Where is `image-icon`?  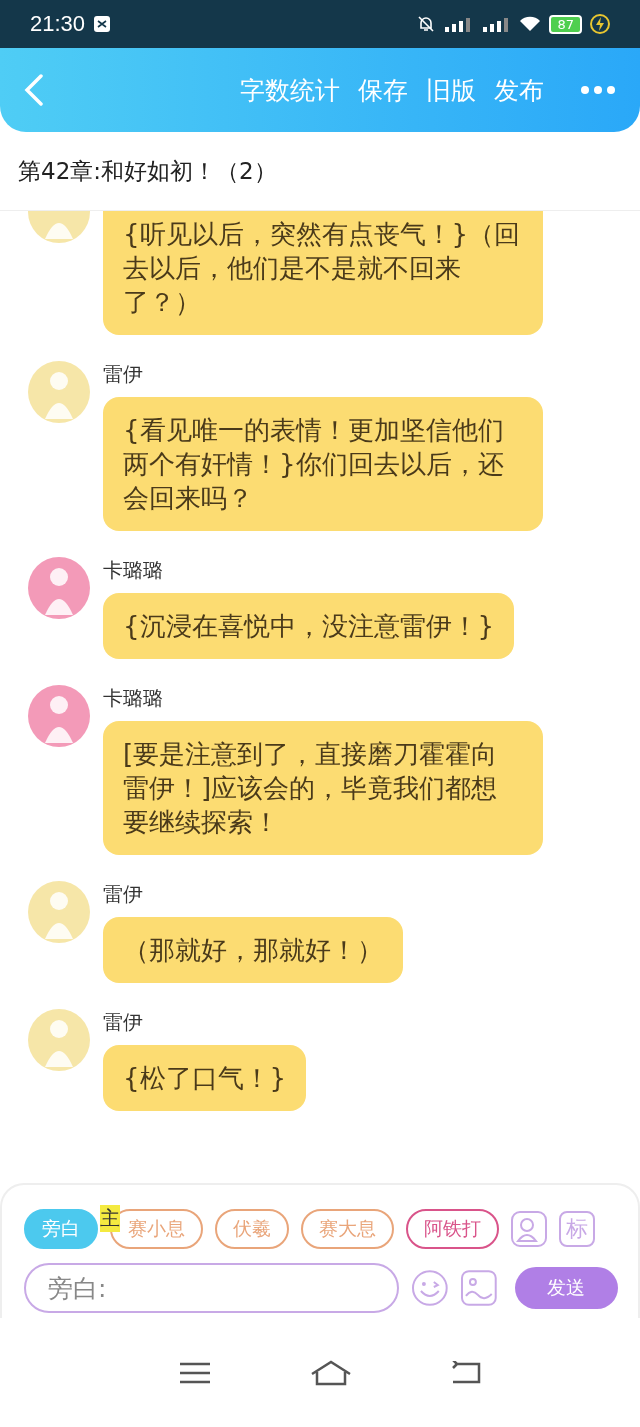
image-icon is located at coordinates (479, 1288).